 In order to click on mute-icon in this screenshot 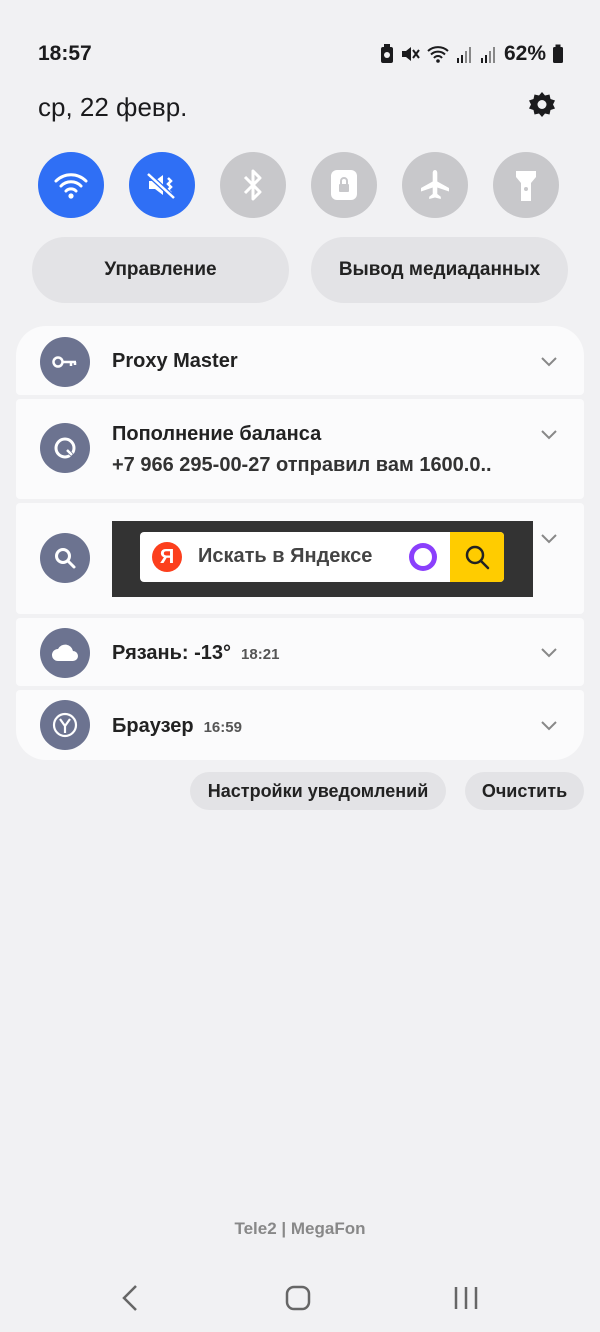, I will do `click(161, 186)`.